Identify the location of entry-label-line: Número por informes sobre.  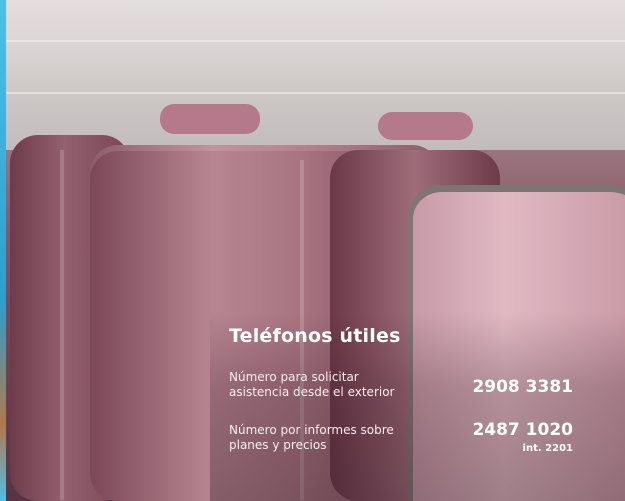
(311, 430).